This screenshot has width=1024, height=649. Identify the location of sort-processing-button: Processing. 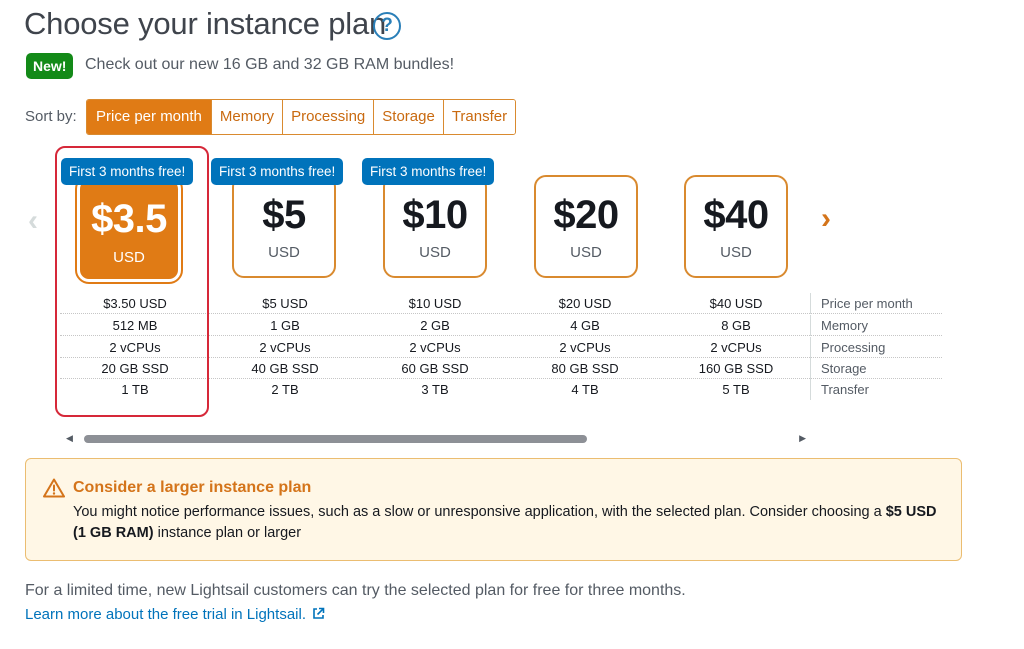
(328, 117).